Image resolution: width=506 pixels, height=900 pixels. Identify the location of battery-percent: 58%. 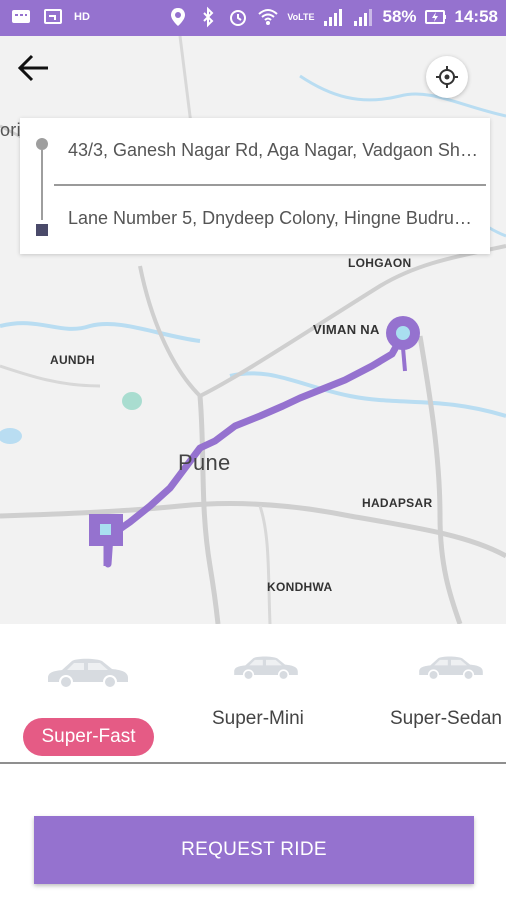
(399, 16).